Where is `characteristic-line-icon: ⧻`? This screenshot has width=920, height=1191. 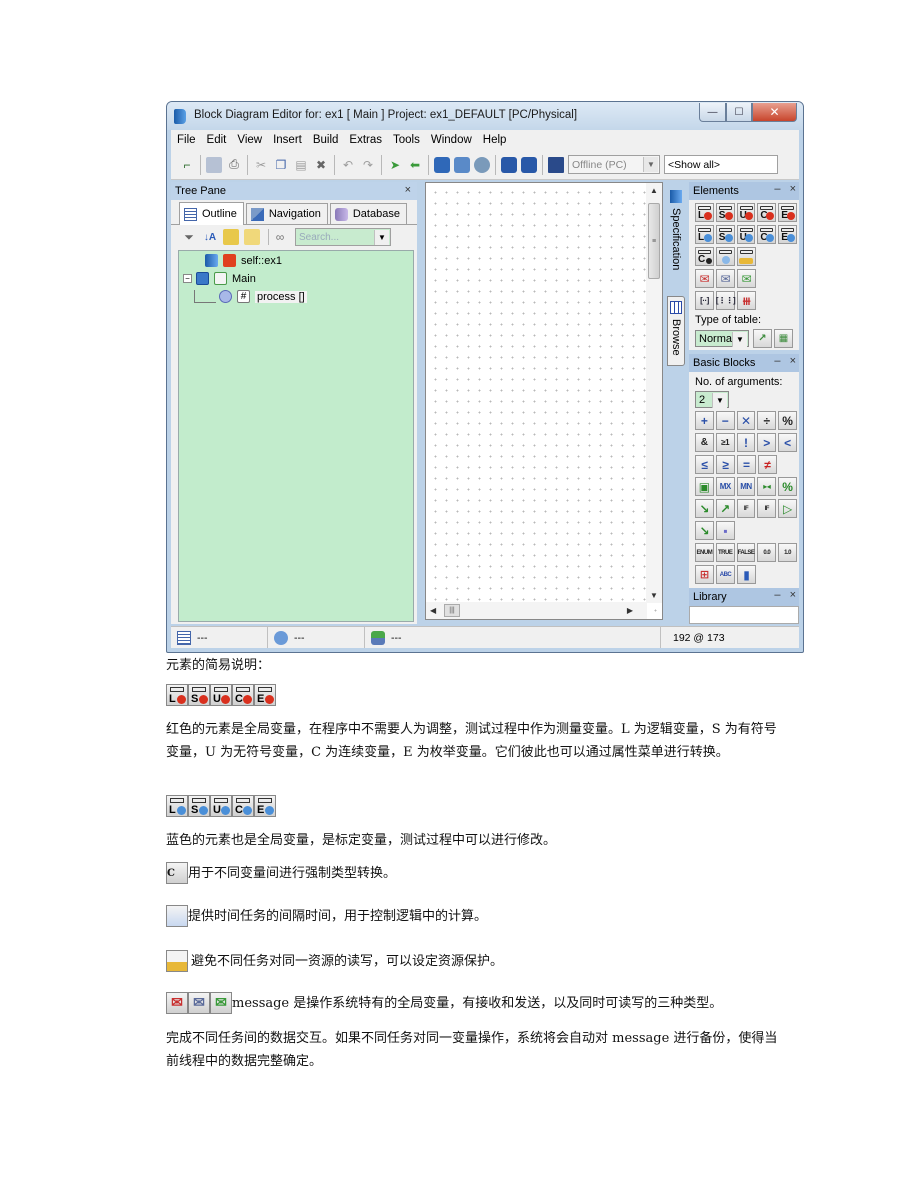 characteristic-line-icon: ⧻ is located at coordinates (746, 300).